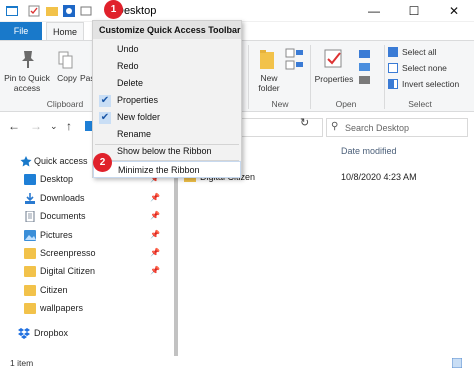 This screenshot has width=474, height=372. What do you see at coordinates (30, 216) in the screenshot?
I see `documents-icon` at bounding box center [30, 216].